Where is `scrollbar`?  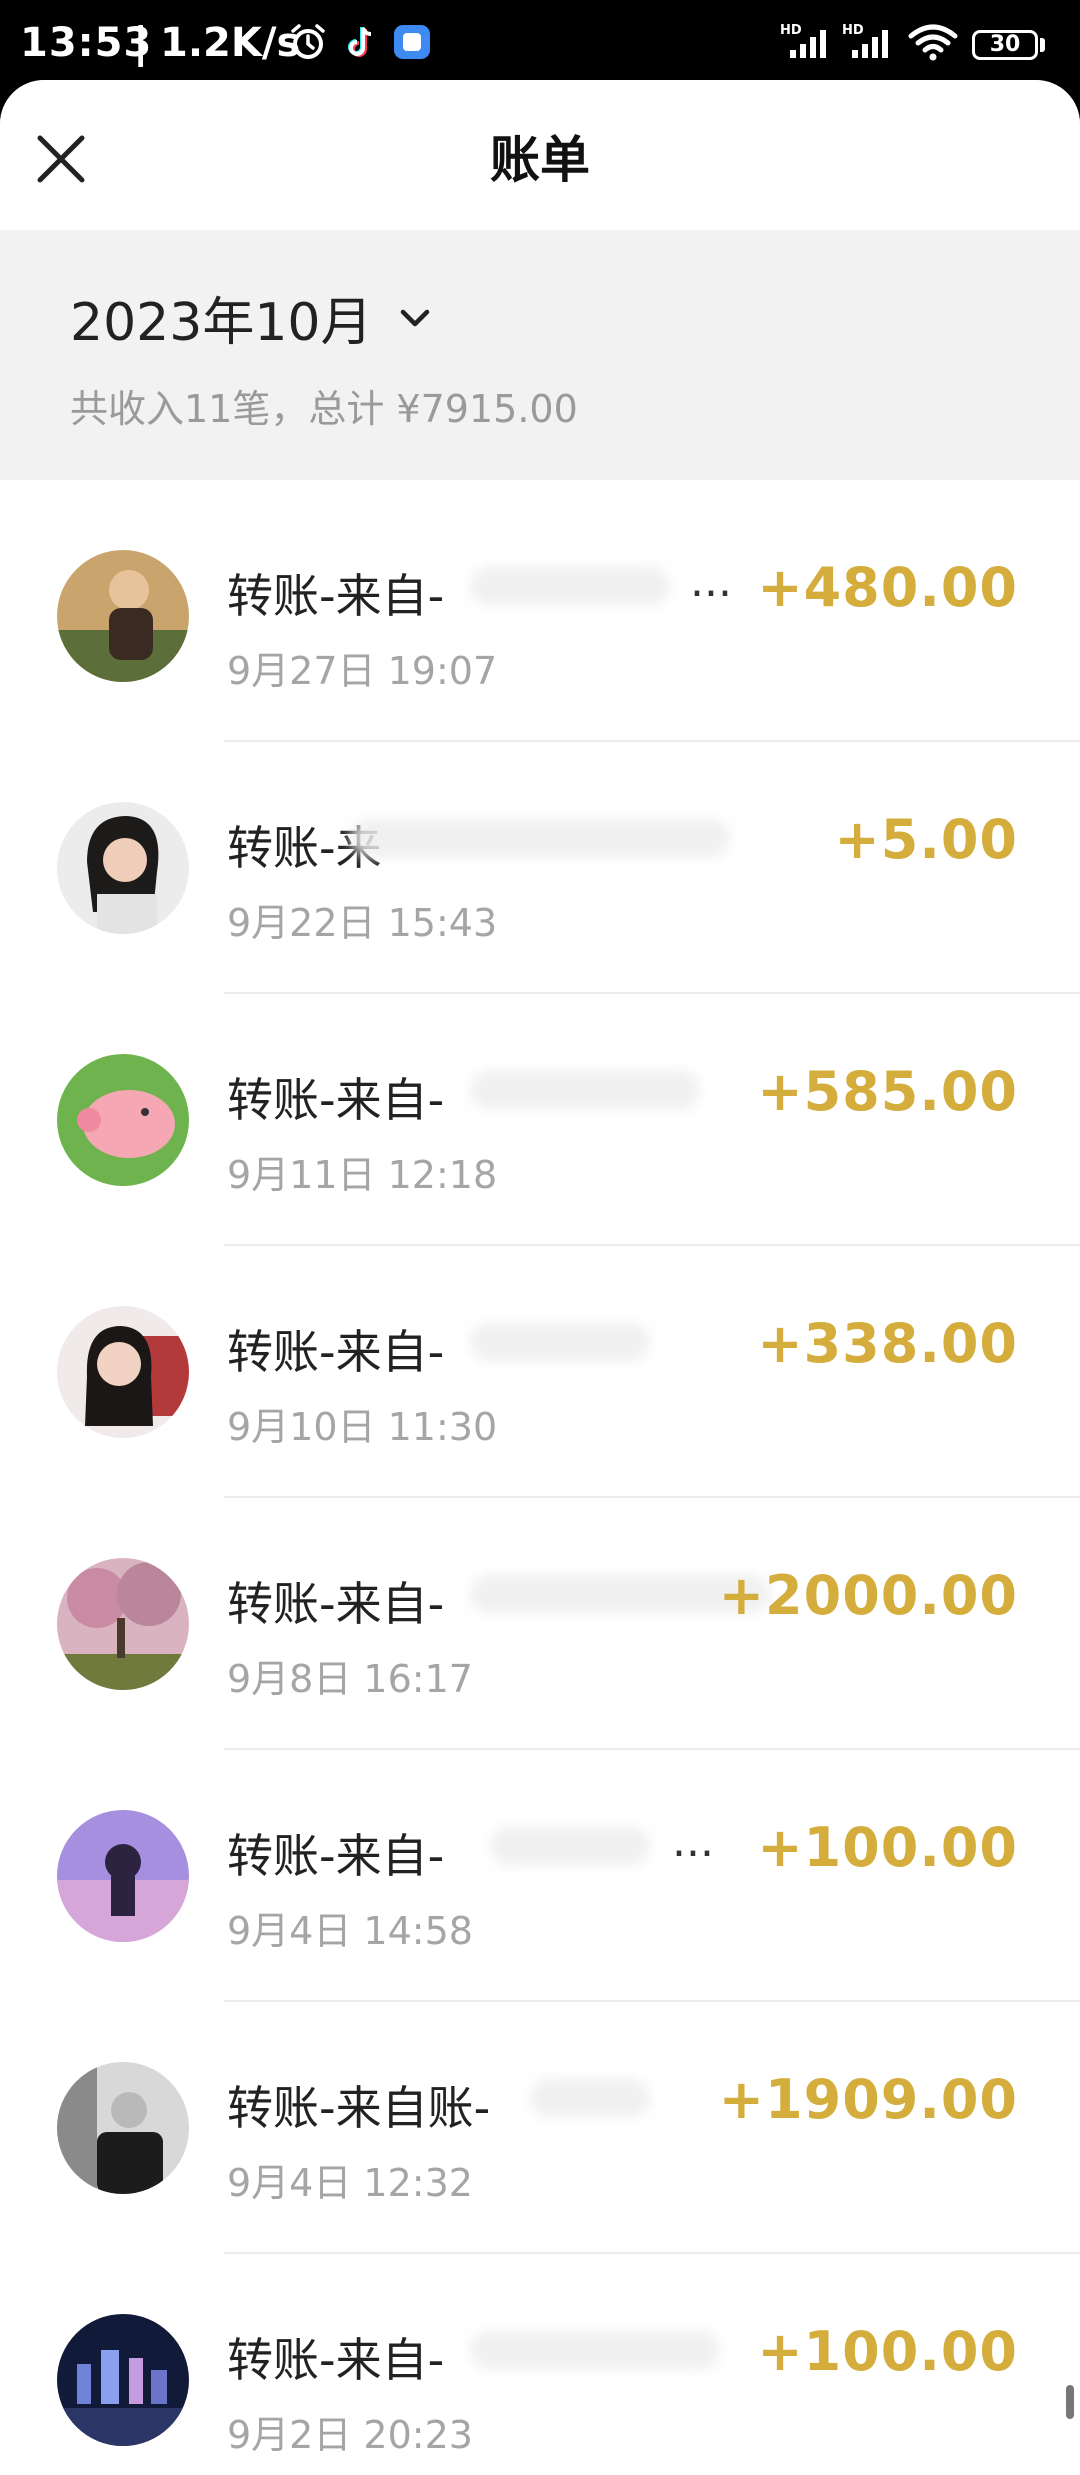
scrollbar is located at coordinates (1070, 2402).